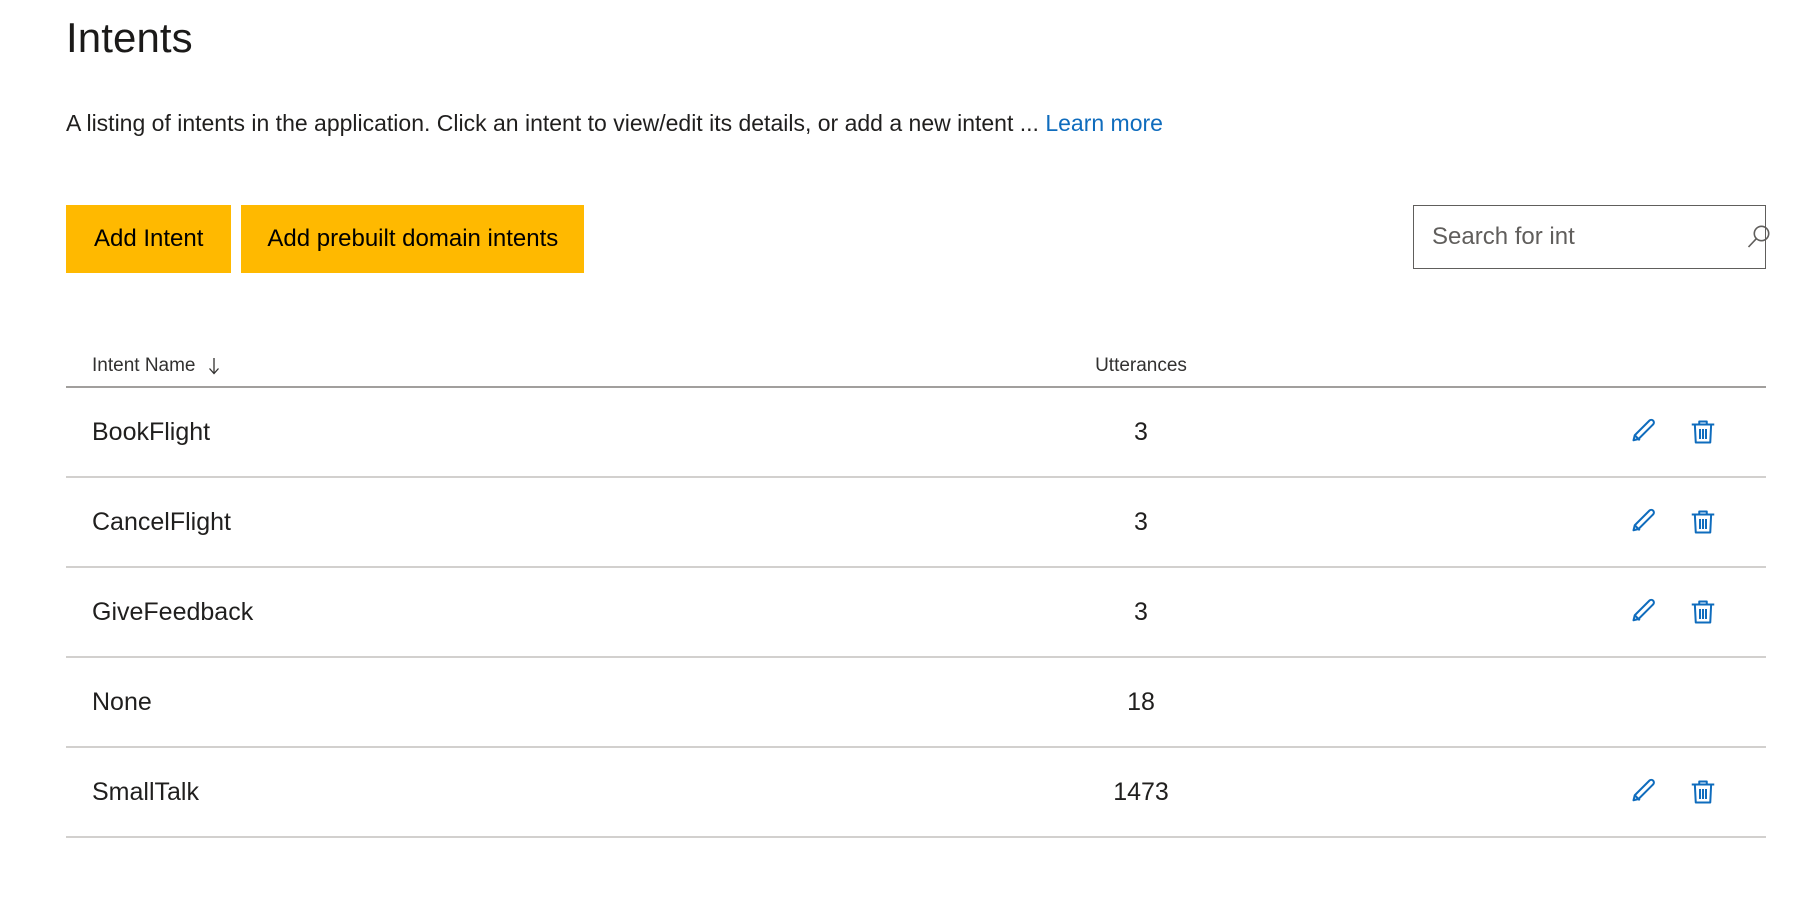  I want to click on table-row: SmallTalk 1473, so click(916, 793).